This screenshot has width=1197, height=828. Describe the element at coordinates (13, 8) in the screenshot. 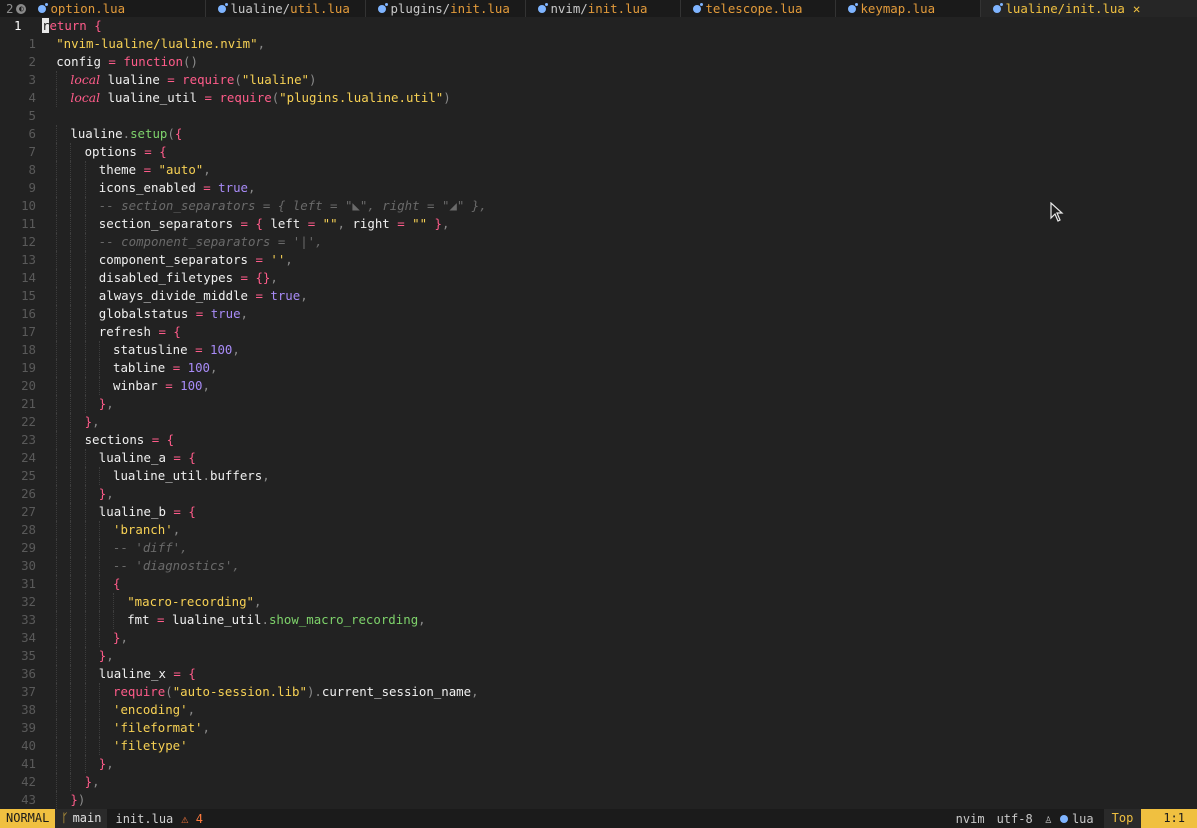

I see `tab-count: 2 ◐` at that location.